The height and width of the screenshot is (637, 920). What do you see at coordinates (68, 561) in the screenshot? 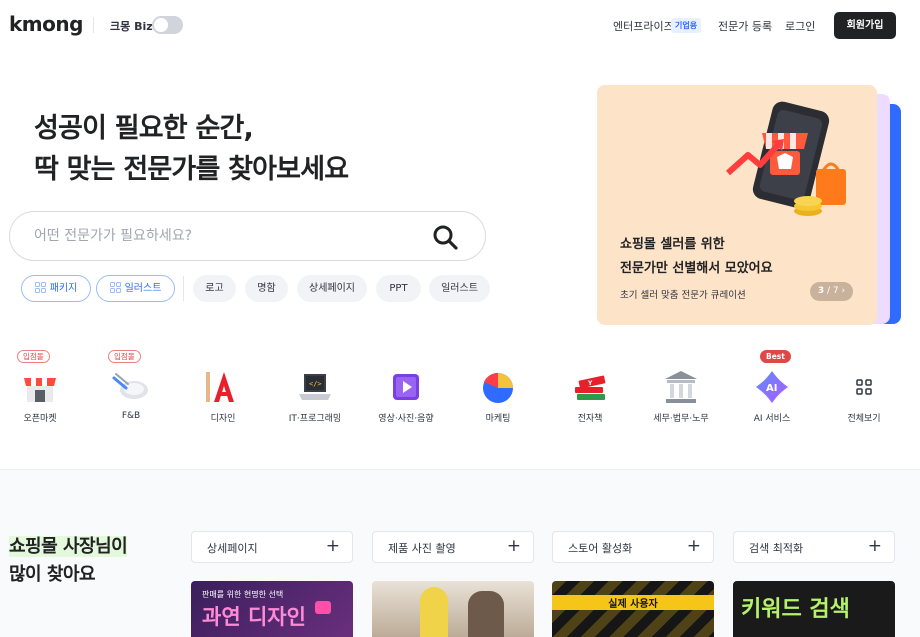
I see `section-title: 쇼핑몰 사장님이 많이 찾아요` at bounding box center [68, 561].